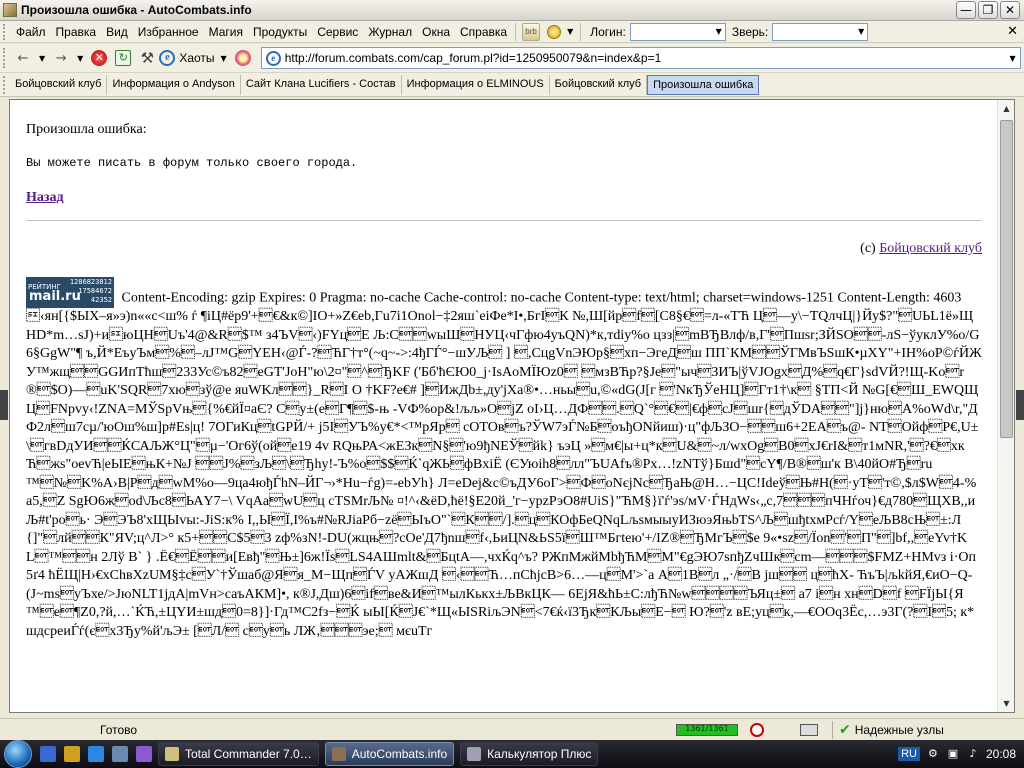 This screenshot has width=1024, height=768. I want to click on tray-settings-icon: ⚙, so click(933, 754).